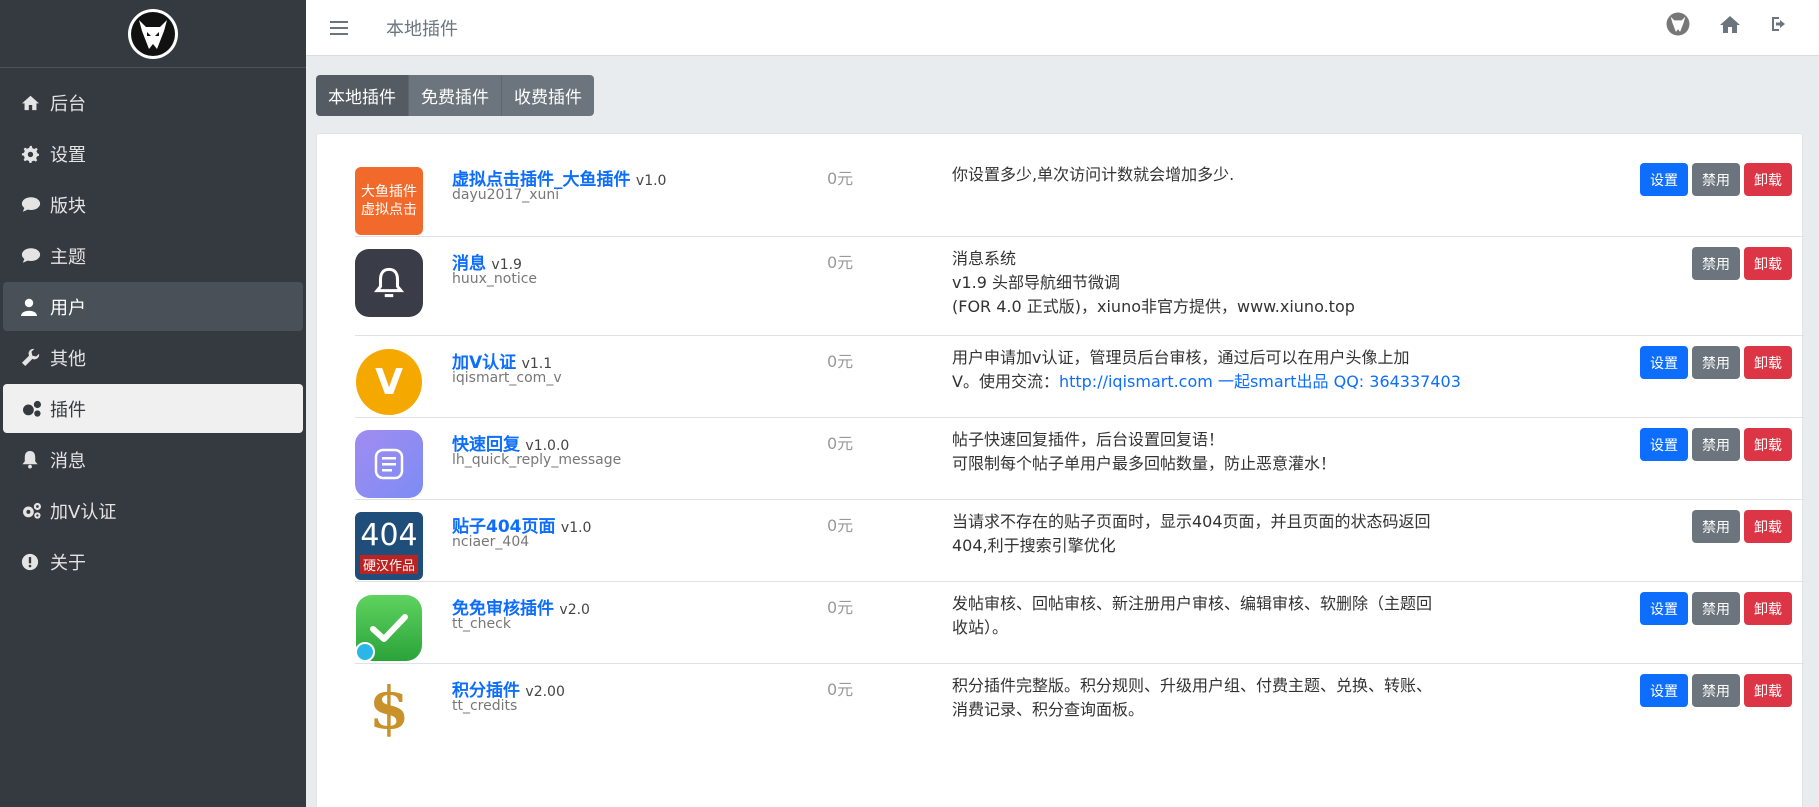  Describe the element at coordinates (1192, 685) in the screenshot. I see `plugin-desc-line: 积分插件完整版。积分规则、升级用户组、付费主题、兑换、转账、` at that location.